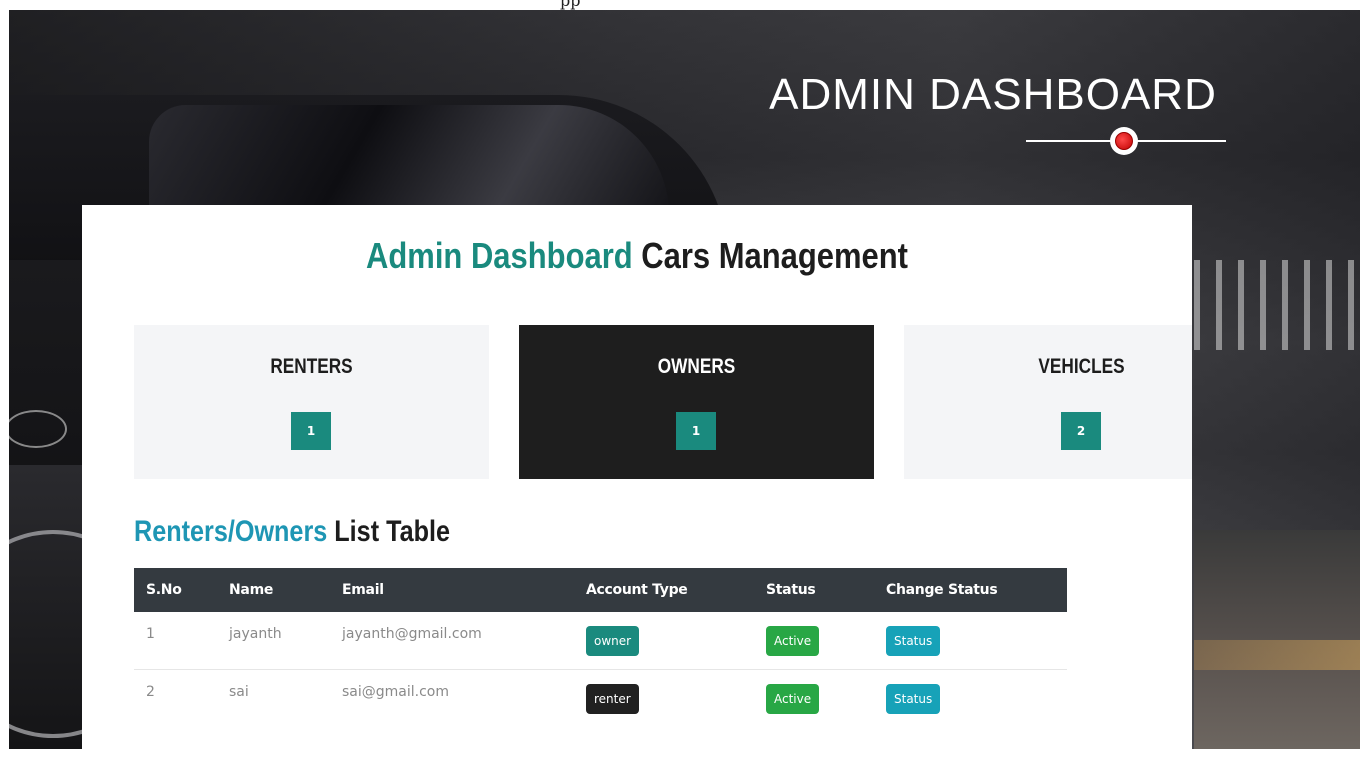 Image resolution: width=1360 pixels, height=761 pixels. I want to click on cell-name: jayanth, so click(255, 634).